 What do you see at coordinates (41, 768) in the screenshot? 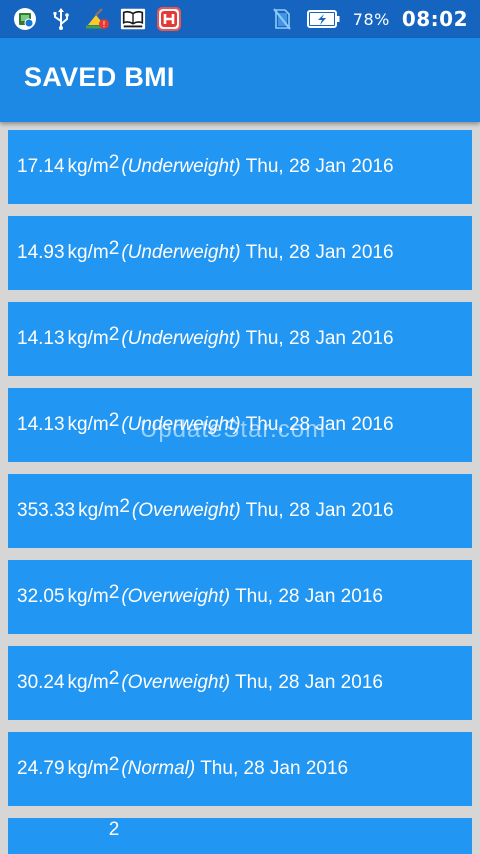
I see `bmi-value: 24.79` at bounding box center [41, 768].